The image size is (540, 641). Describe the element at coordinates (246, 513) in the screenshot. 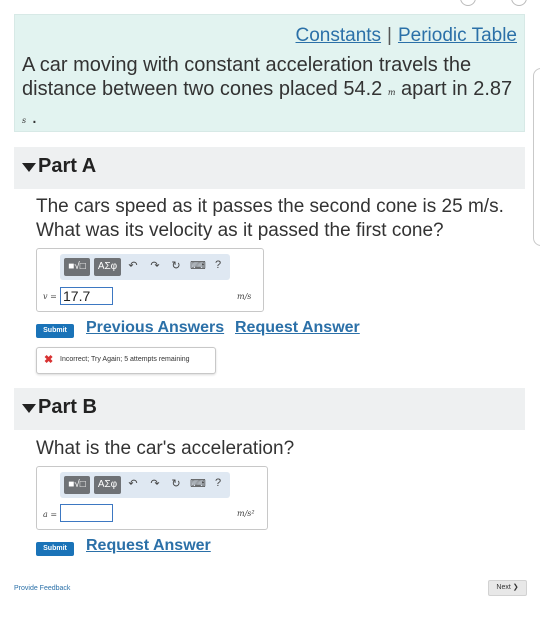

I see `unit-label: m/s²` at that location.